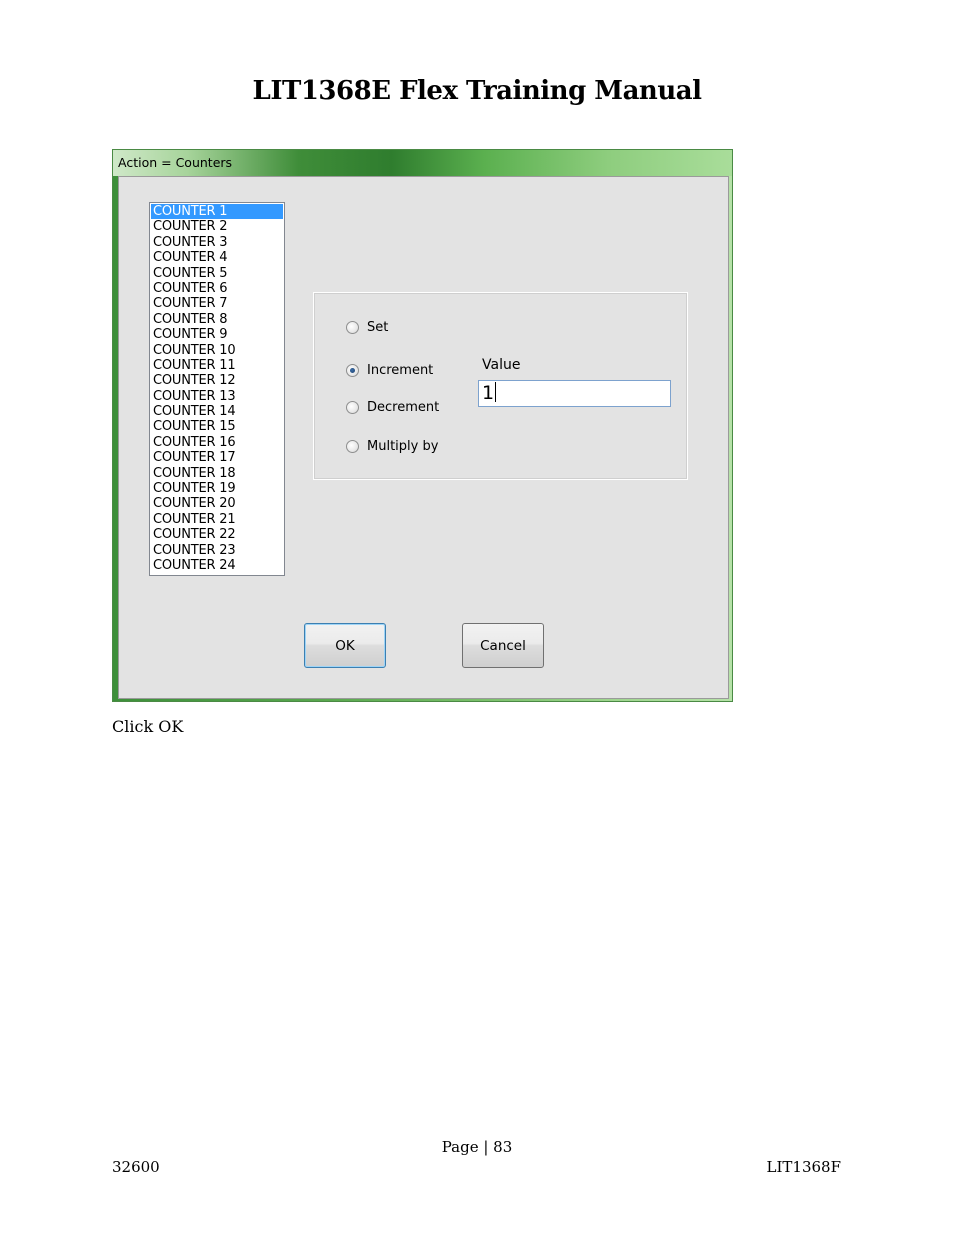  I want to click on counter-list-item: COUNTER 19, so click(217, 488).